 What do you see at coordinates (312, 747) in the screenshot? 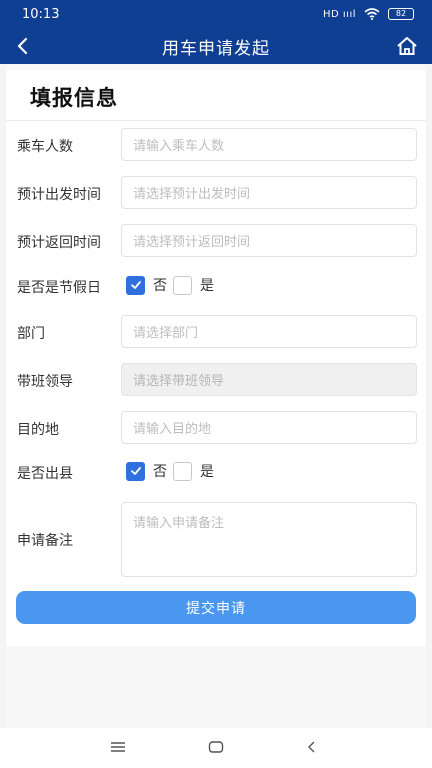
I see `back-button-icon` at bounding box center [312, 747].